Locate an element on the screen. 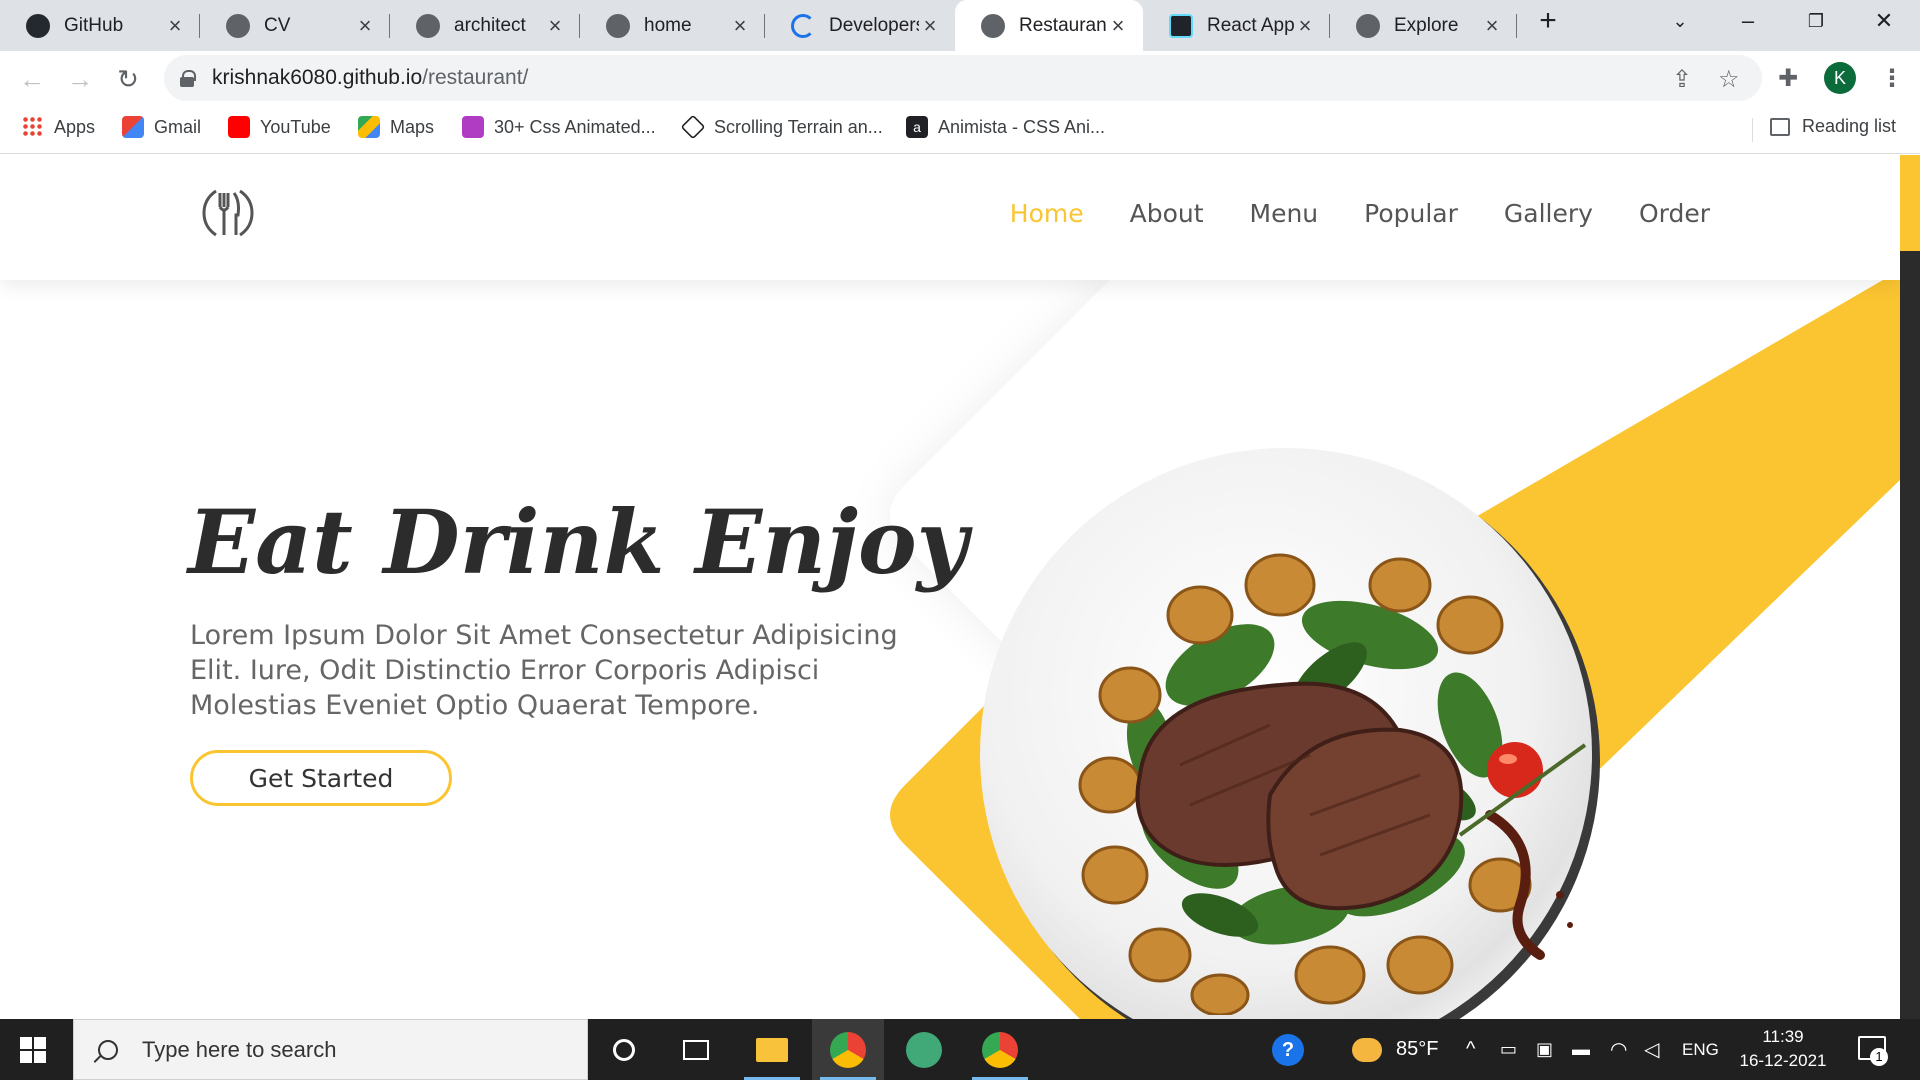 This screenshot has height=1080, width=1920. wifi-icon: ◠ is located at coordinates (1618, 1049).